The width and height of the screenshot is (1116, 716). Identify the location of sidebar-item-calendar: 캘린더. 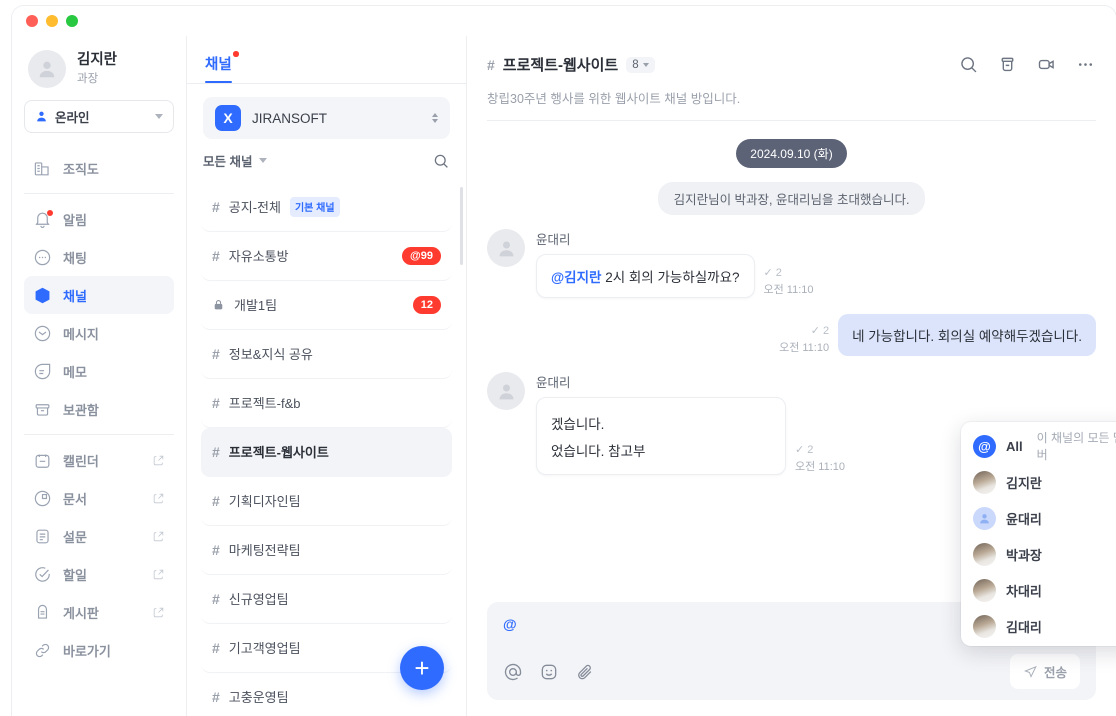
(99, 460).